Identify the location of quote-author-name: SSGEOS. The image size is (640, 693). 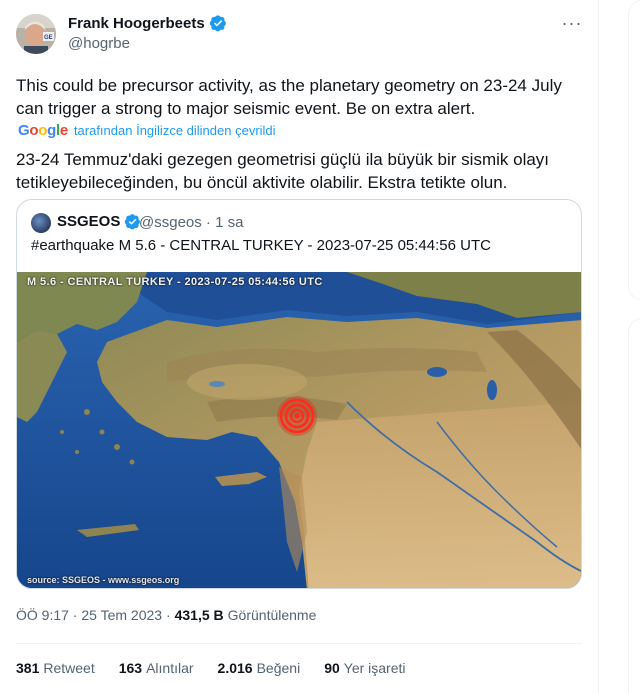
(99, 221).